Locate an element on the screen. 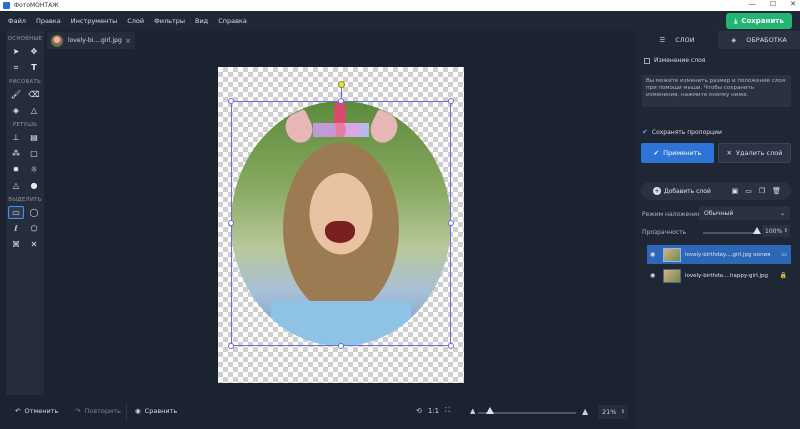  rect-select-tool-icon: ▭ is located at coordinates (16, 212).